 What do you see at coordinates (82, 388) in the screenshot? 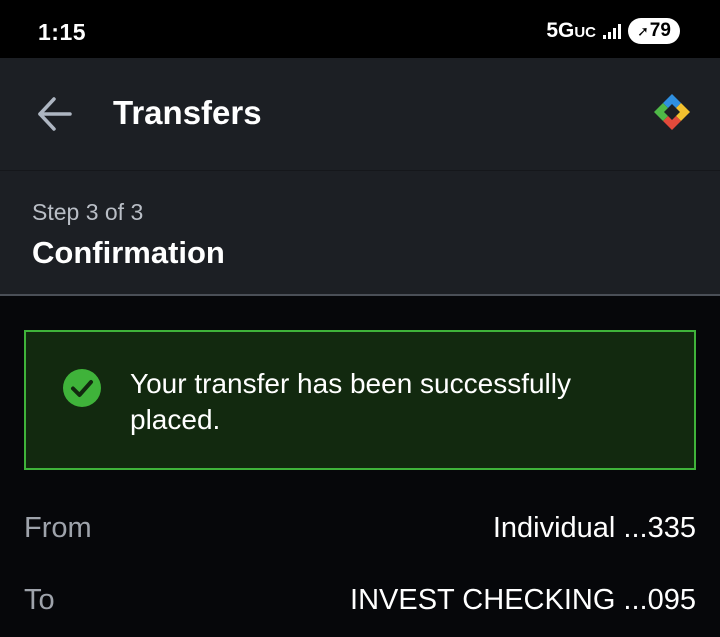
I see `check-circle-icon` at bounding box center [82, 388].